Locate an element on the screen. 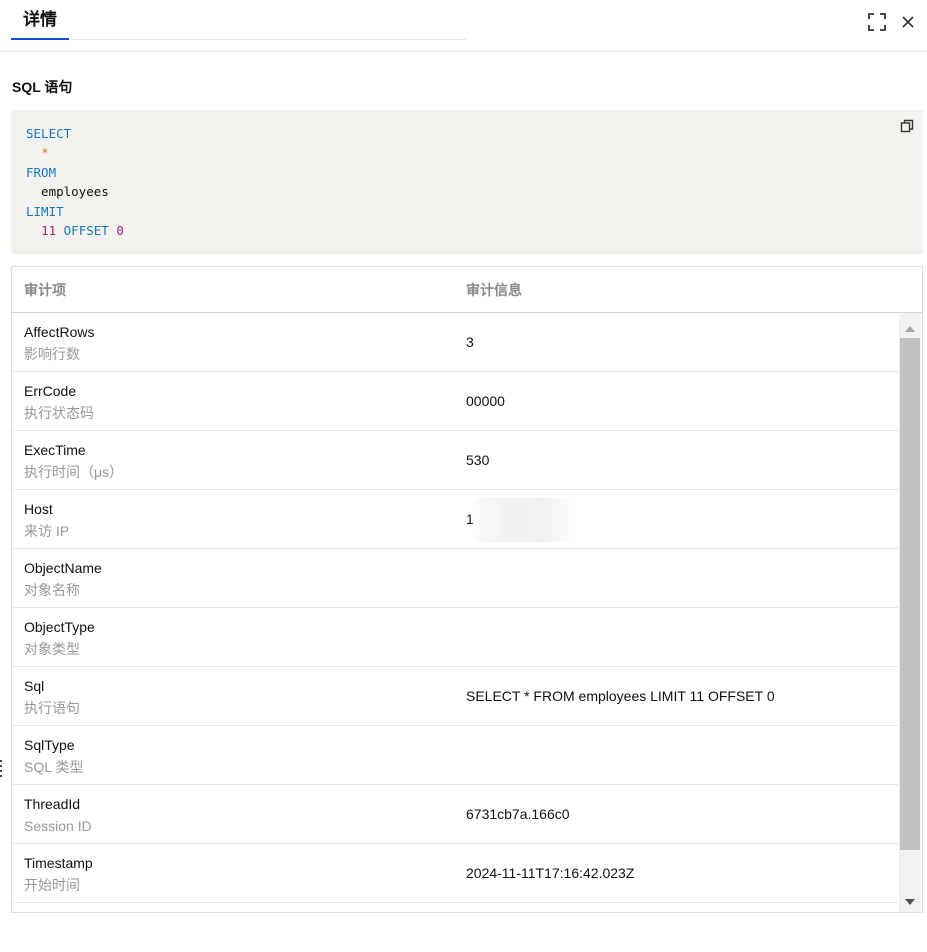  table-row: Timestamp 开始时间 2024-11-11T17:16:42.023Z is located at coordinates (455, 873).